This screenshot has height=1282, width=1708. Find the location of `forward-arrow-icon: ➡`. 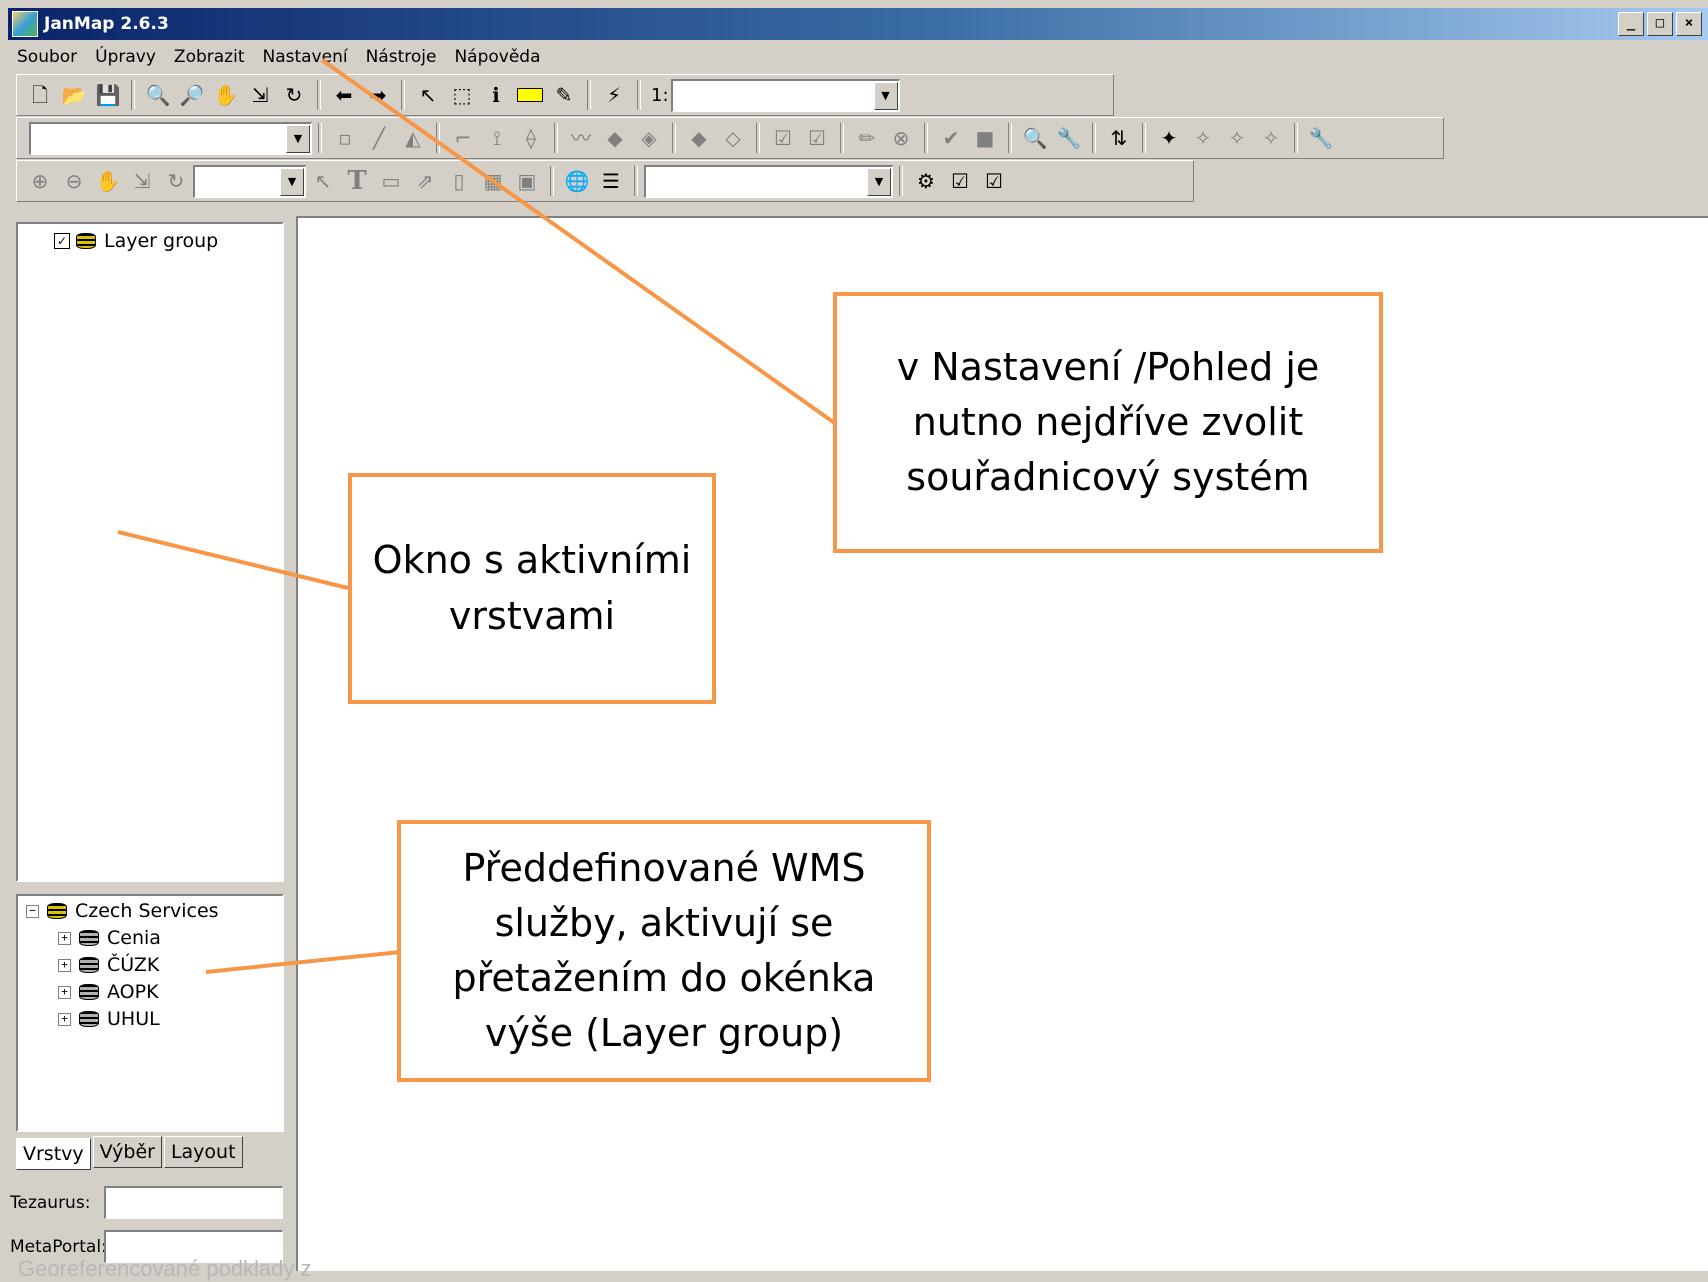

forward-arrow-icon: ➡ is located at coordinates (378, 95).